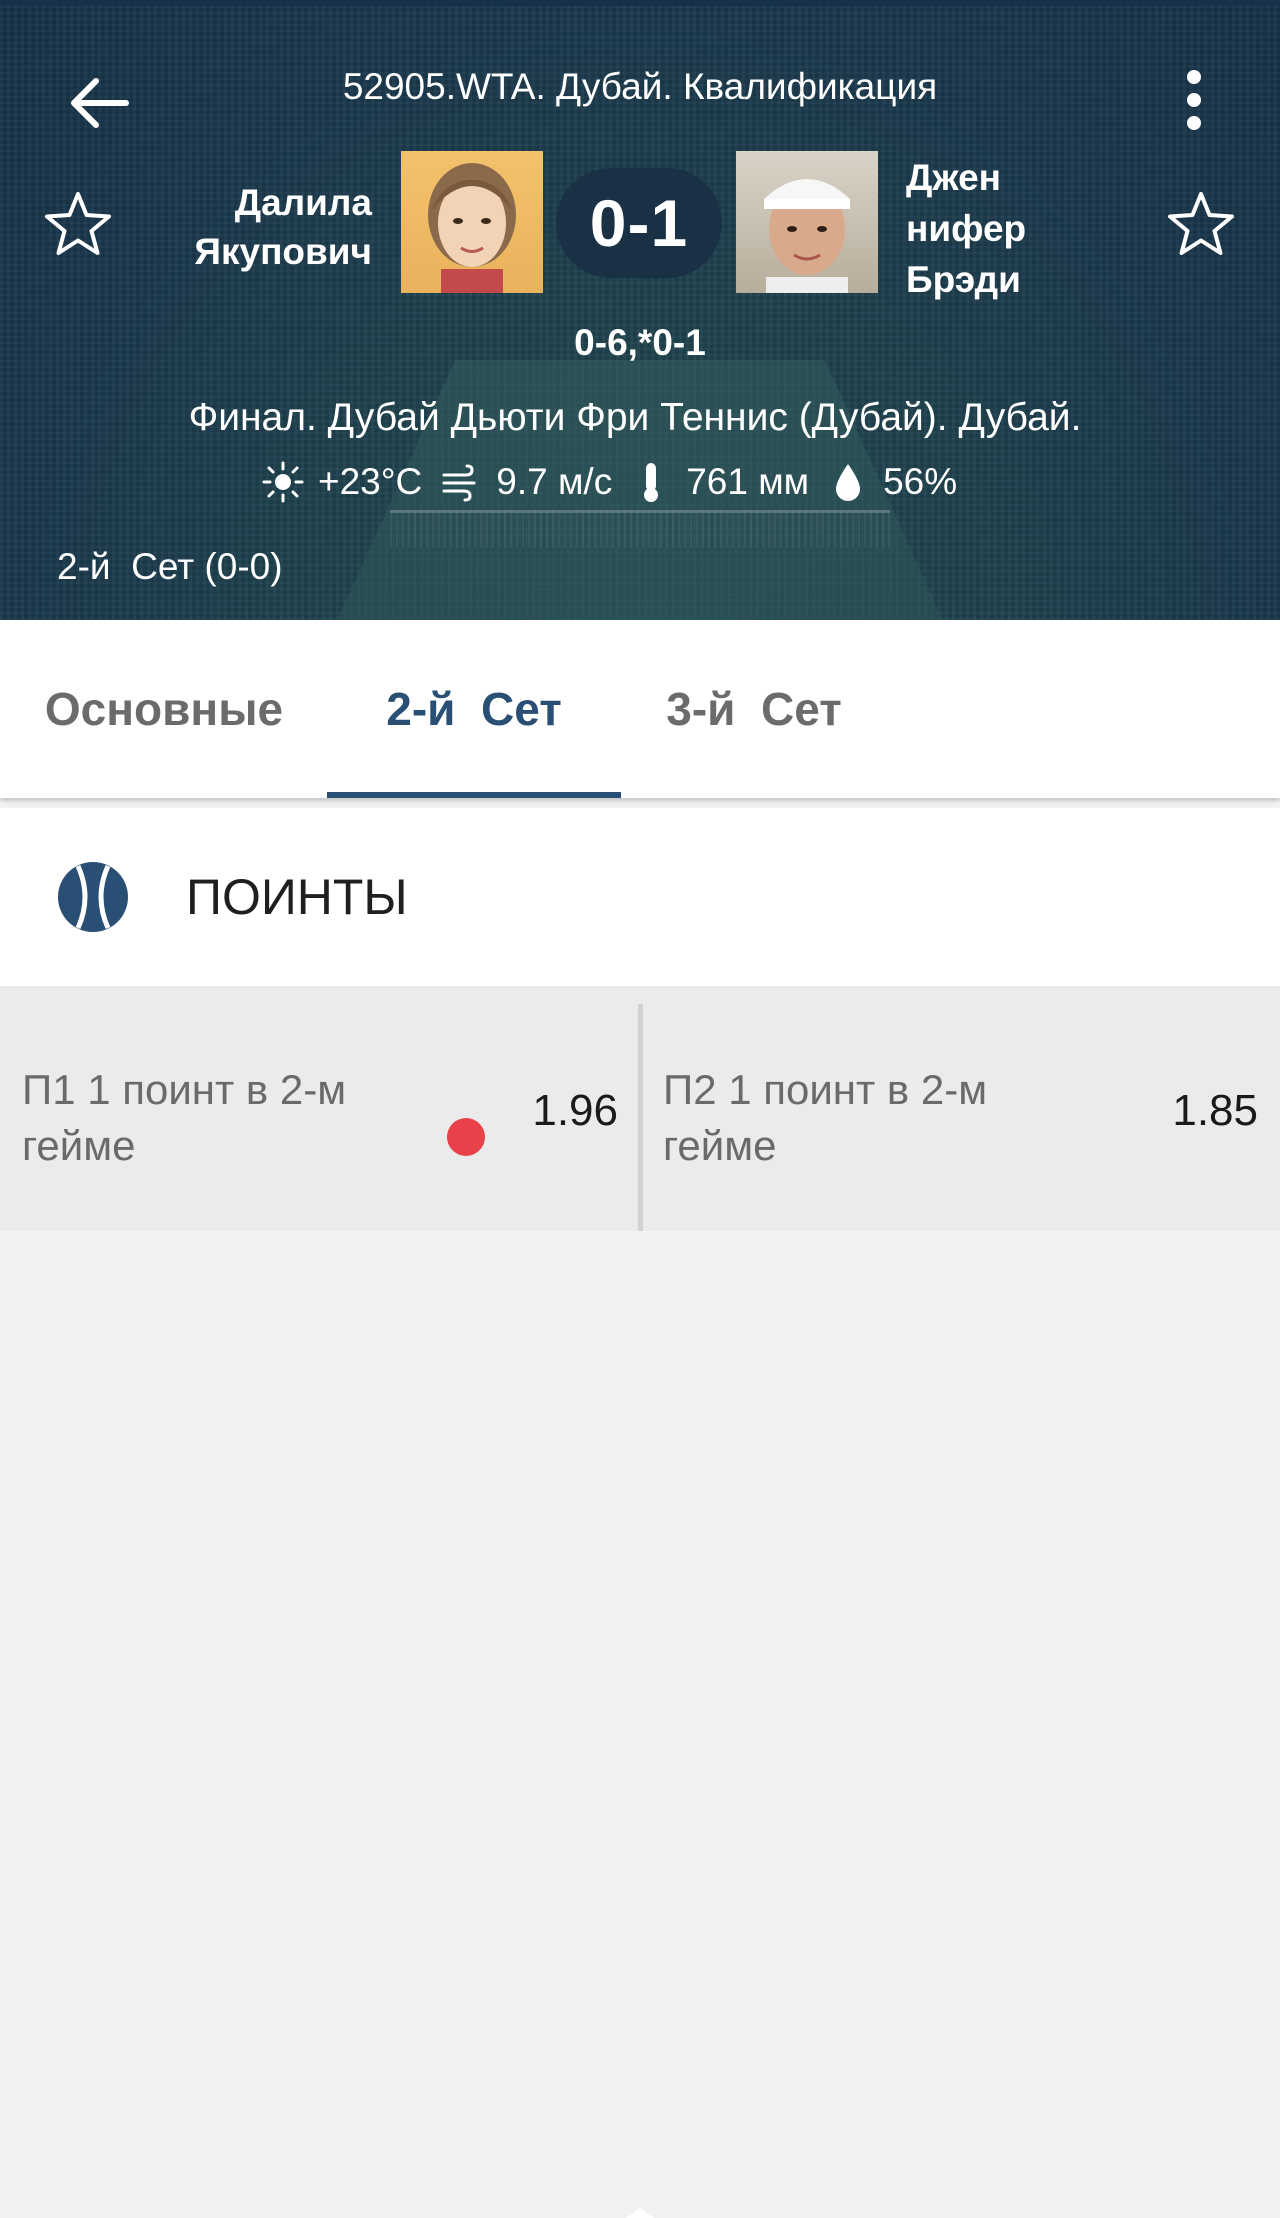 Image resolution: width=1280 pixels, height=2218 pixels. What do you see at coordinates (261, 227) in the screenshot?
I see `player1-name: Далила Якупович` at bounding box center [261, 227].